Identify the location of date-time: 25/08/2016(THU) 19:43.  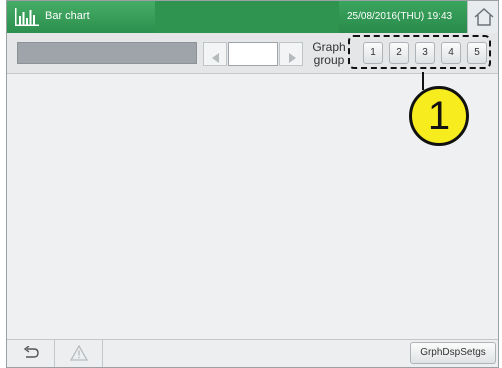
(400, 16).